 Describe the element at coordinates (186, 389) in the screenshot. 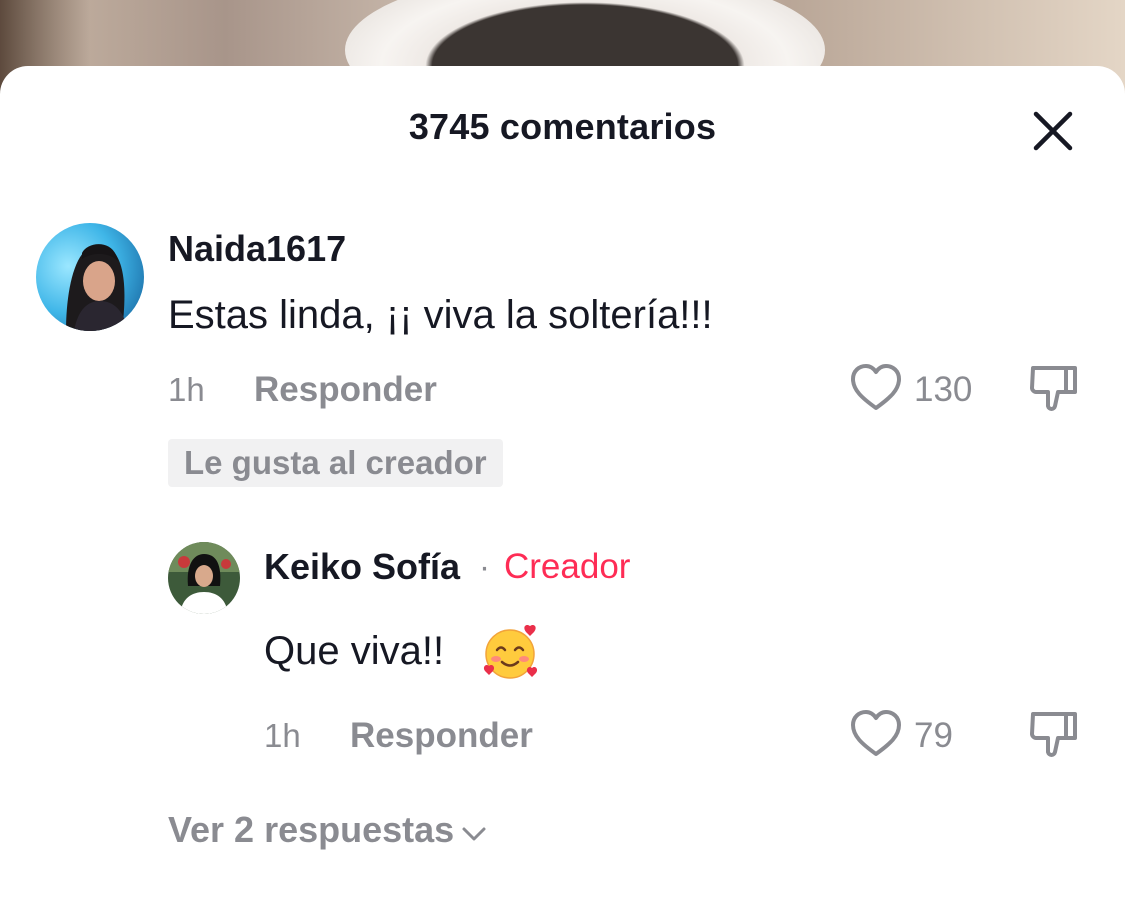

I see `comment-timestamp: 1h` at that location.